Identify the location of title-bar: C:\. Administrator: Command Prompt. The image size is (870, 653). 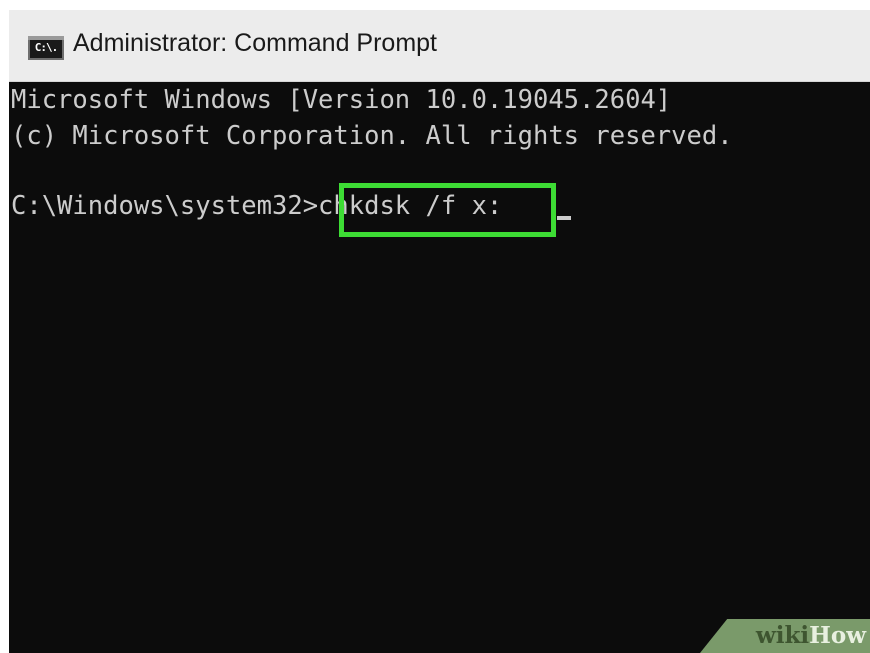
(439, 46).